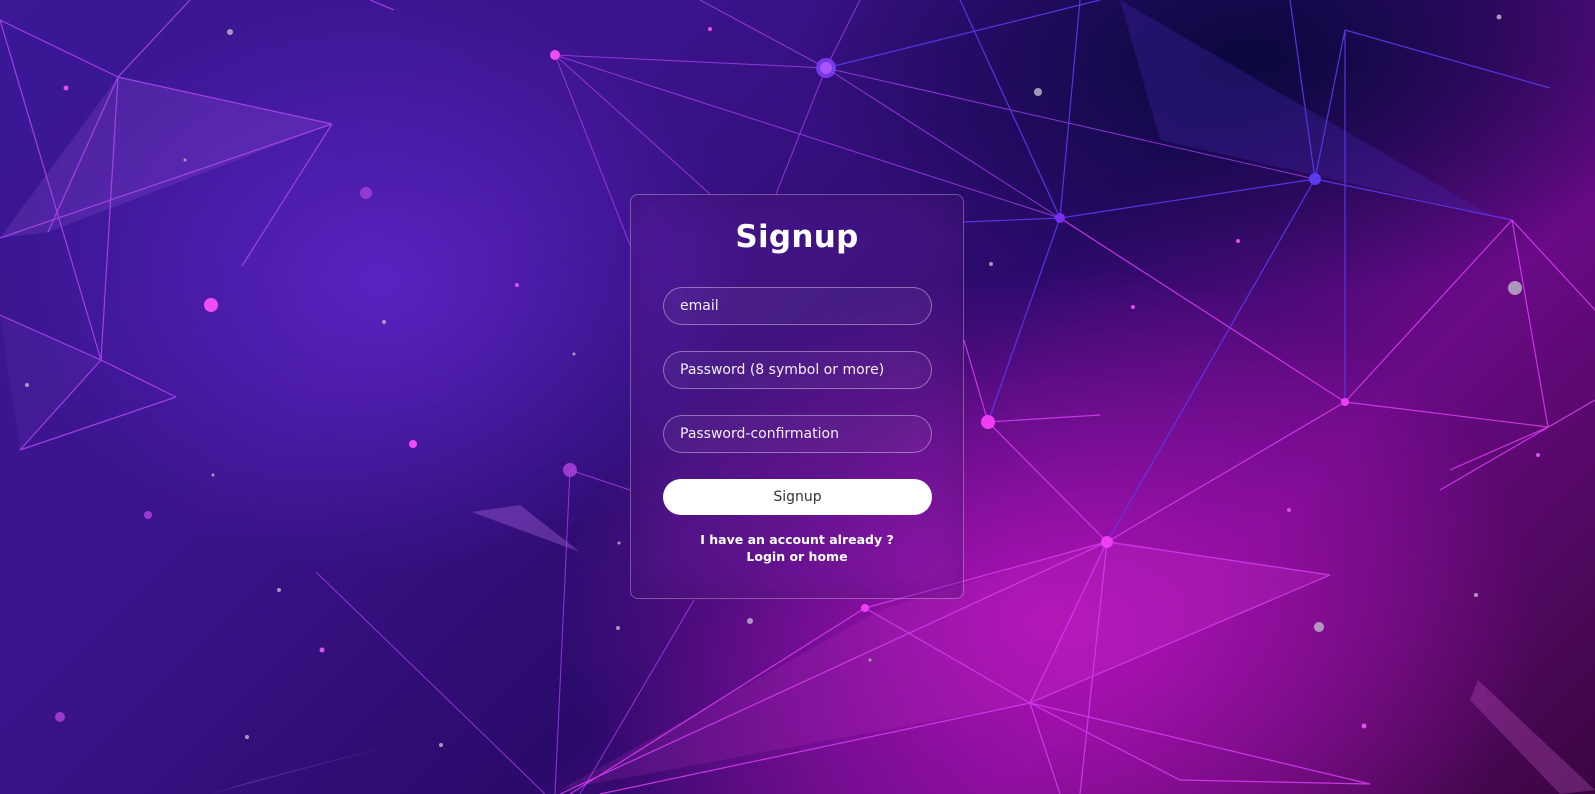  Describe the element at coordinates (797, 370) in the screenshot. I see `password-input` at that location.